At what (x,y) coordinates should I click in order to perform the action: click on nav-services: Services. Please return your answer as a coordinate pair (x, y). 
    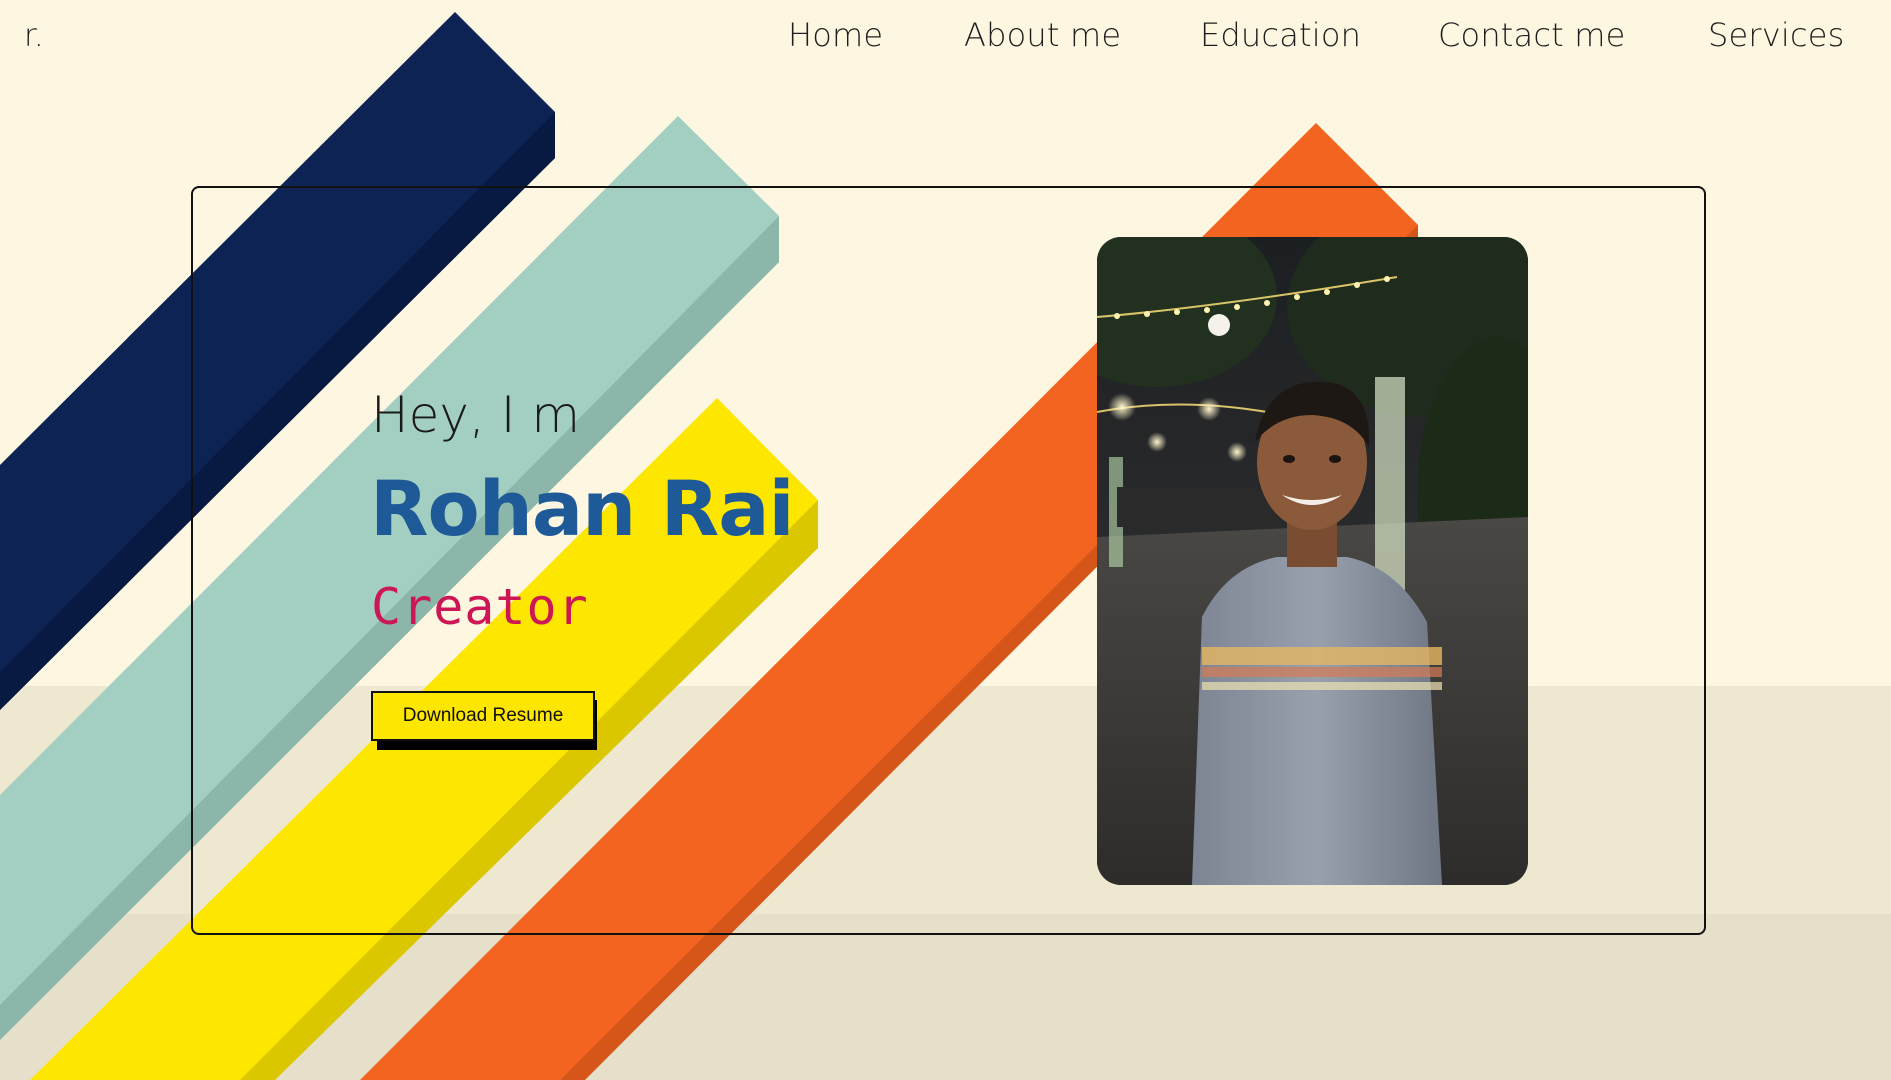
    Looking at the image, I should click on (1776, 35).